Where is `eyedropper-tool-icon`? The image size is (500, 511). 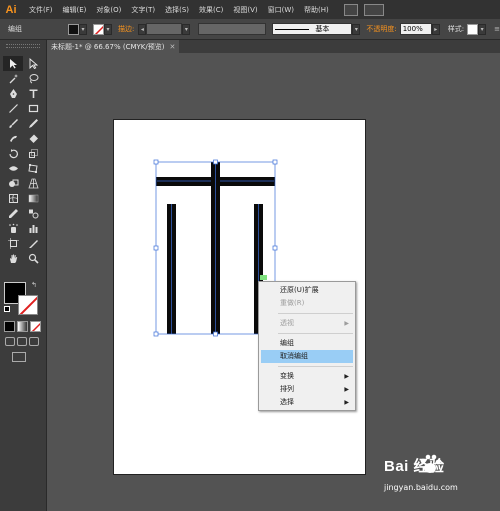 eyedropper-tool-icon is located at coordinates (13, 213).